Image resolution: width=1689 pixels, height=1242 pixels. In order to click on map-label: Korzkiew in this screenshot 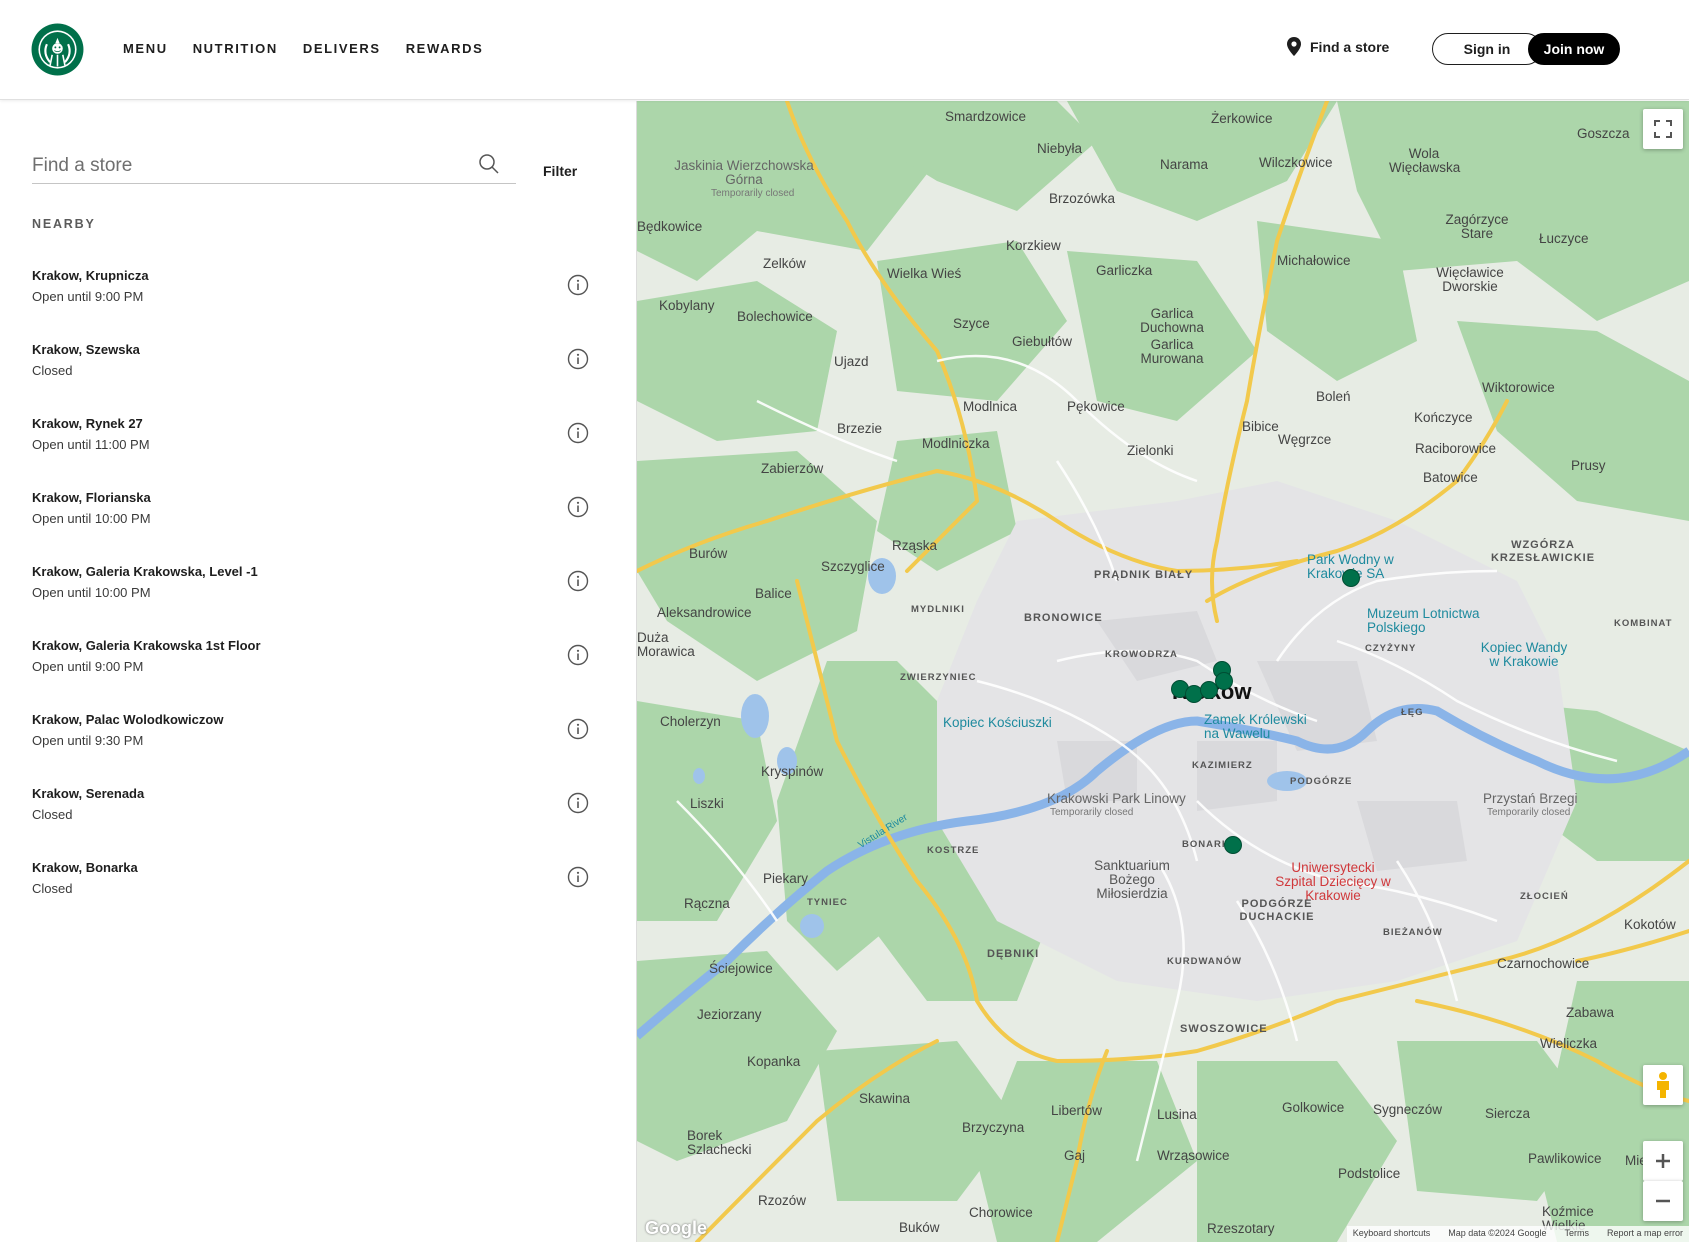, I will do `click(1033, 245)`.